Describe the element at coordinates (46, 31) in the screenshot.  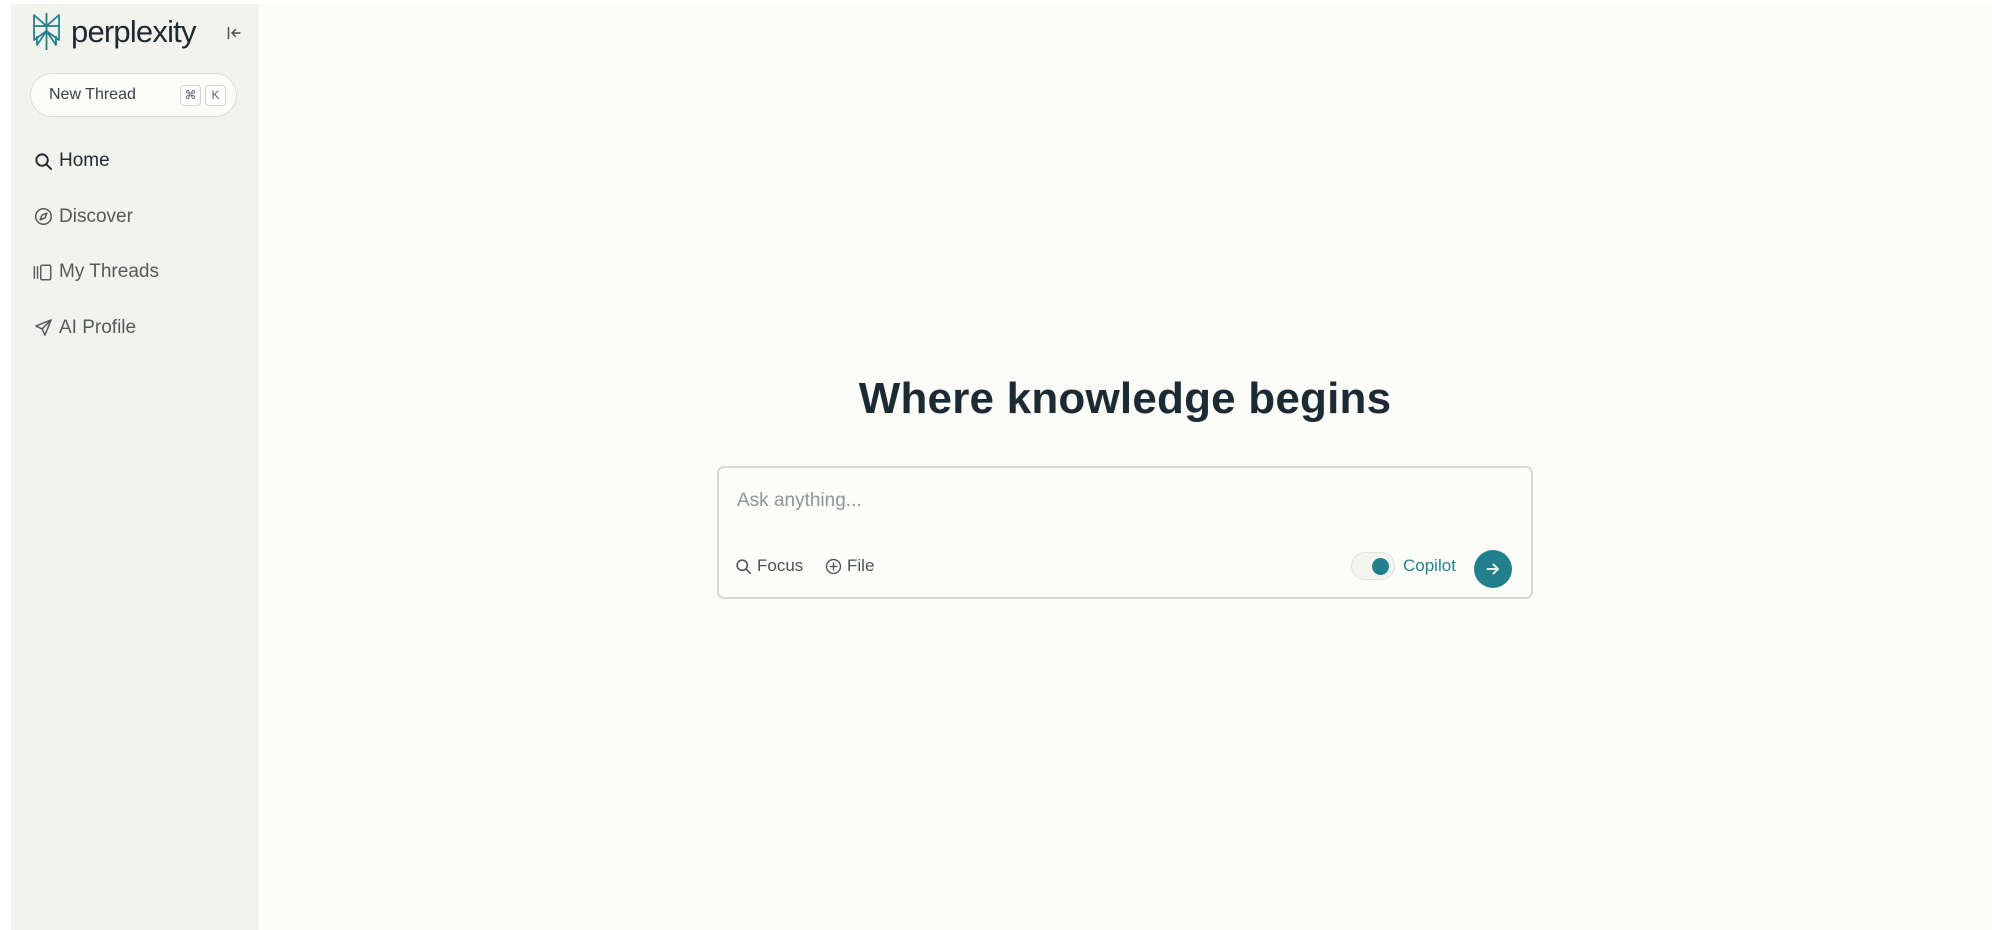
I see `perplexity-logo-icon` at that location.